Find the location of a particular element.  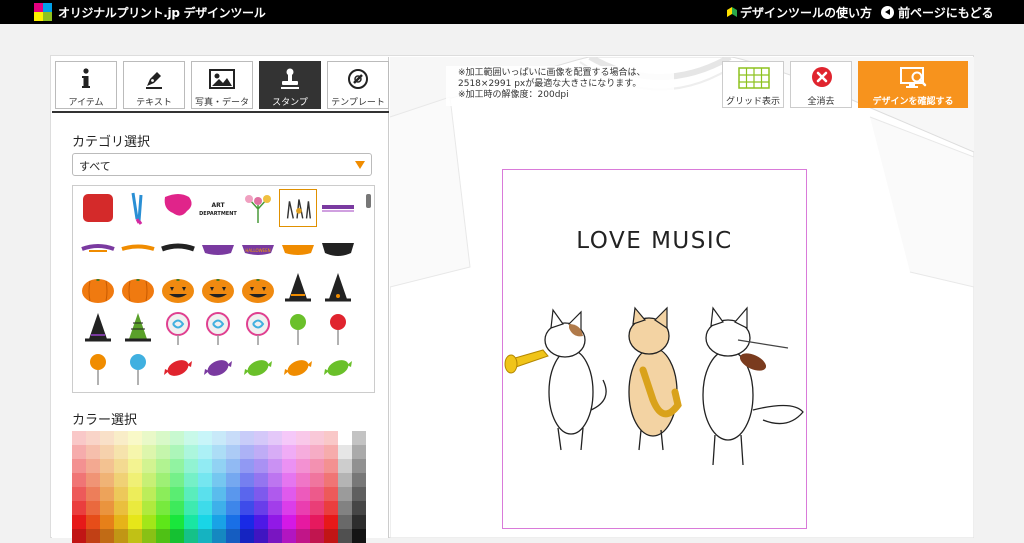

stamp-item-candy-purple is located at coordinates (218, 368).